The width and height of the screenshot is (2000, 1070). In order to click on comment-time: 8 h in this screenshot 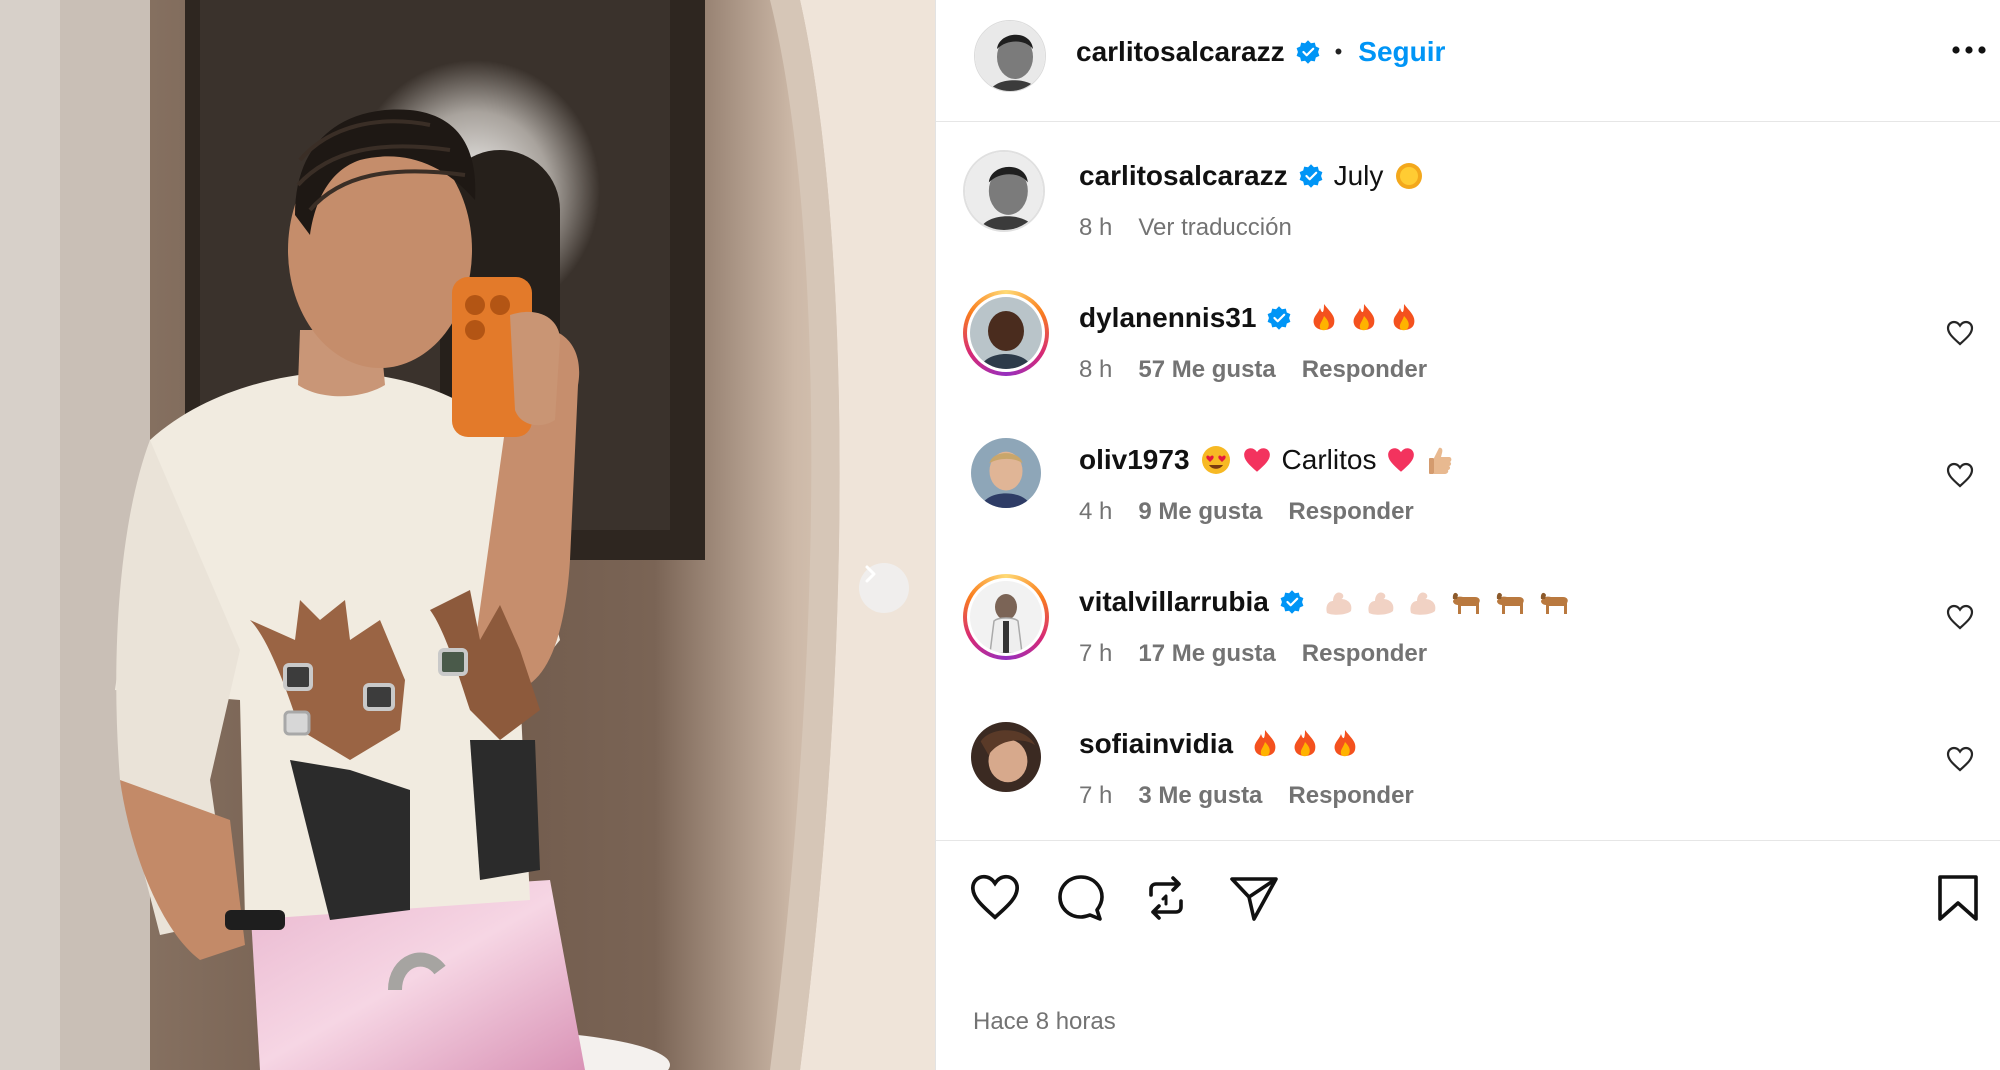, I will do `click(1096, 369)`.